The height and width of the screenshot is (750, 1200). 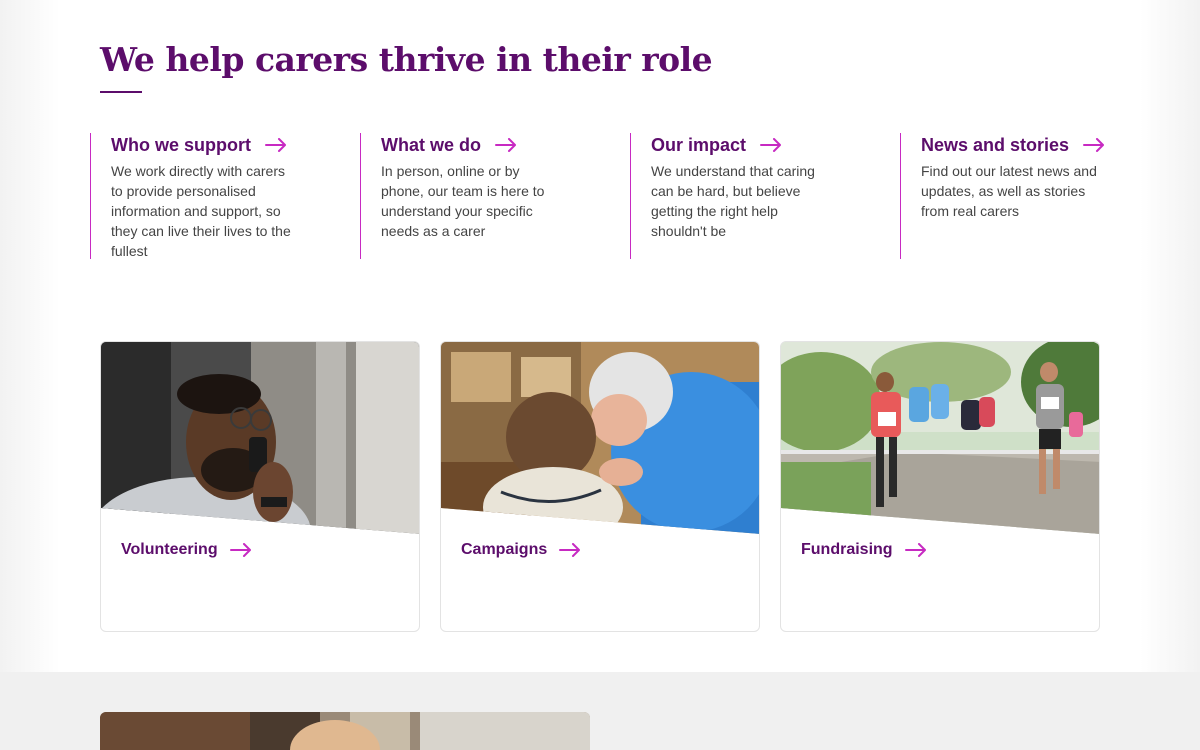 I want to click on card-fundraising: Fundraising, so click(x=940, y=486).